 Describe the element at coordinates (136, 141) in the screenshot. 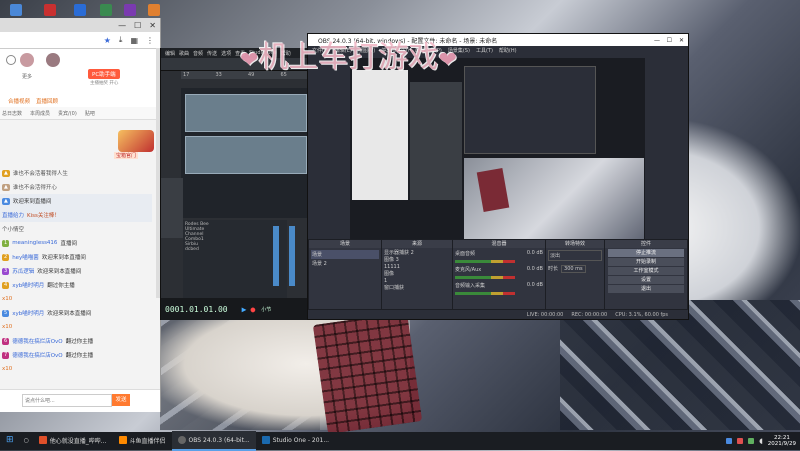

I see `gift-promo-badge` at that location.